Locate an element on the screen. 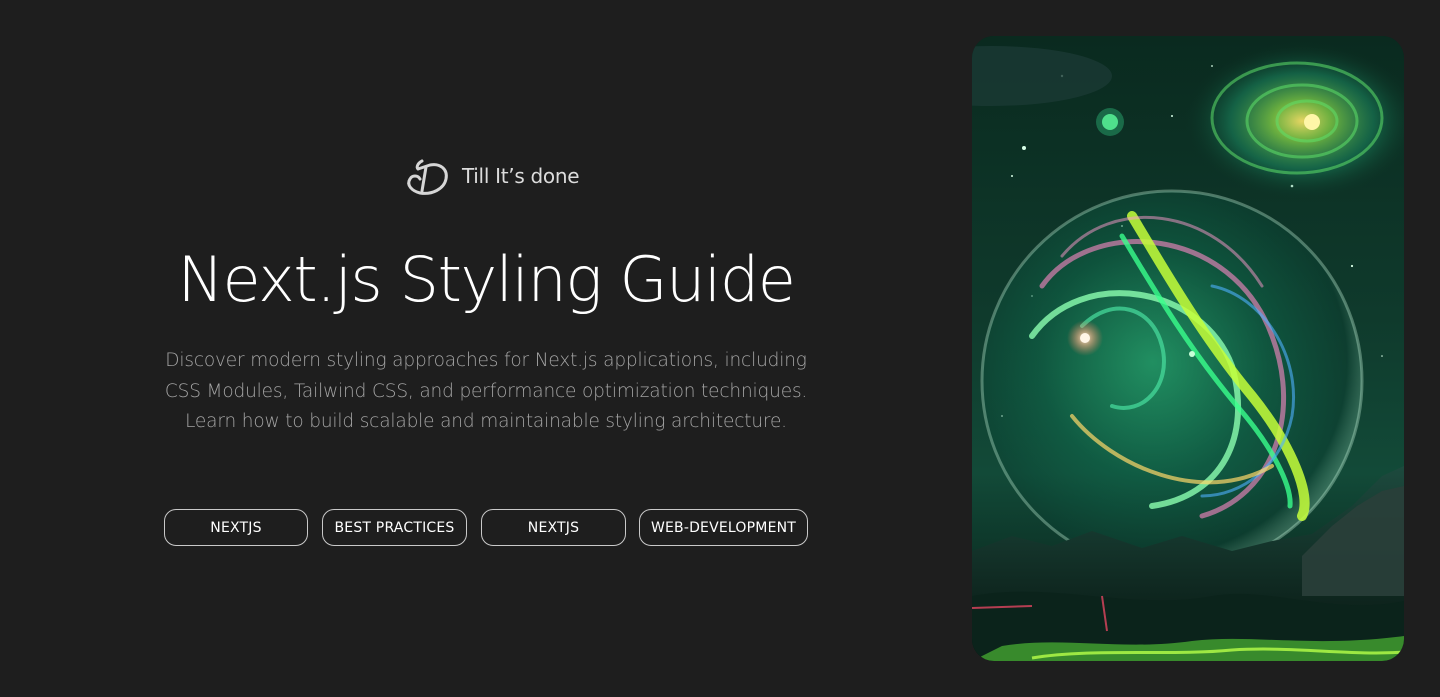 The image size is (1440, 697). brand-link: Till It’s done is located at coordinates (492, 176).